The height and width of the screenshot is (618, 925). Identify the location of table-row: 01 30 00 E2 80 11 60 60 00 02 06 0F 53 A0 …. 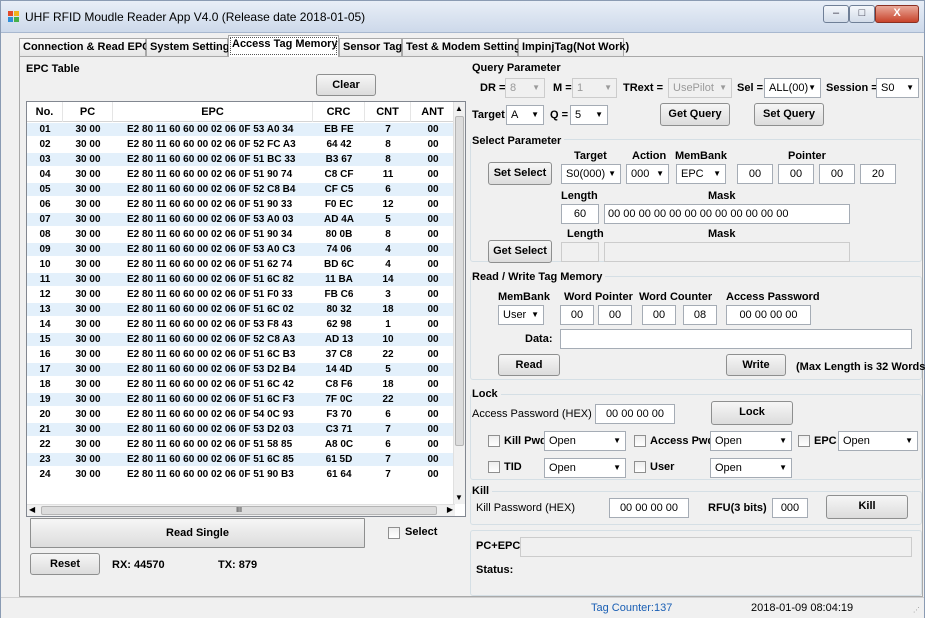
(241, 129).